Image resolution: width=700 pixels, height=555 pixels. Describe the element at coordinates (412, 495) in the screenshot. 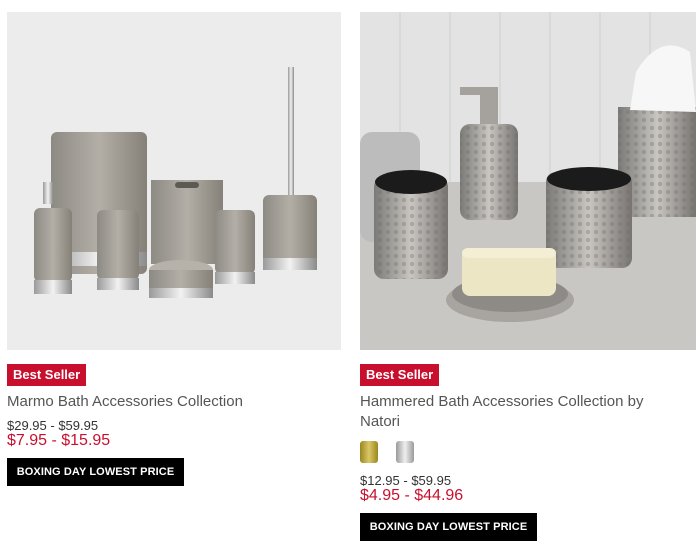

I see `sale-price: $4.95 - $44.96` at that location.